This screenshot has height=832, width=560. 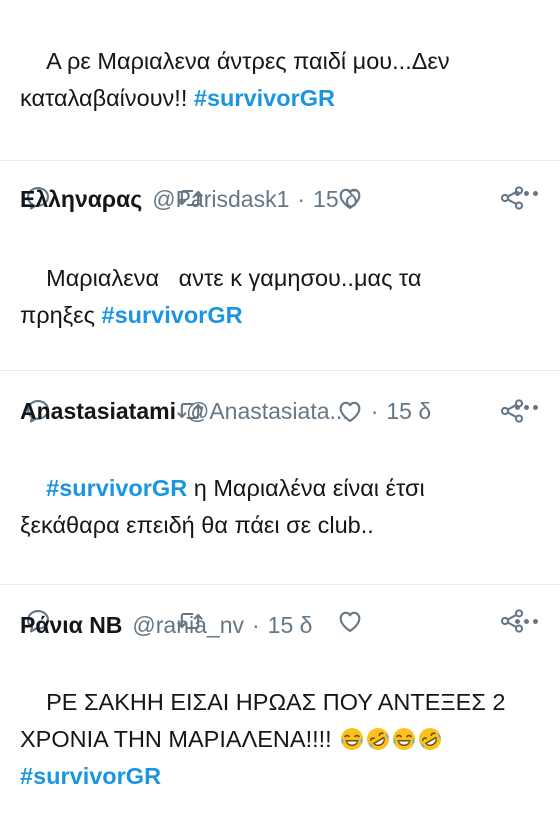 What do you see at coordinates (81, 199) in the screenshot?
I see `author-name: Ελληναρας` at bounding box center [81, 199].